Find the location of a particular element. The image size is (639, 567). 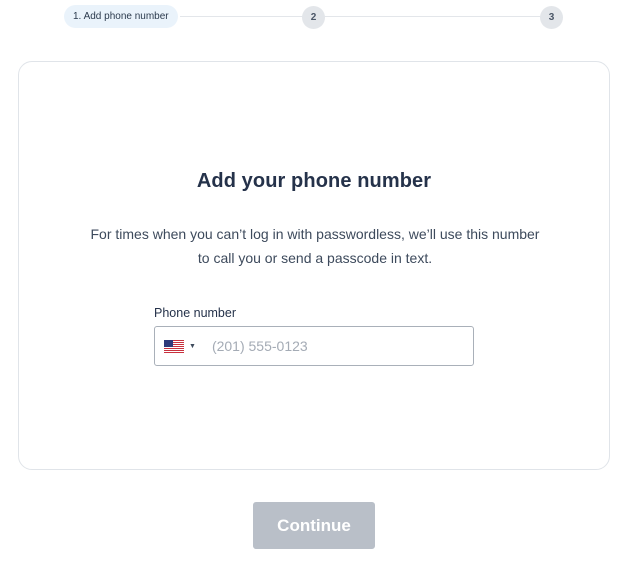

caret-down-icon: ▼ is located at coordinates (192, 346).